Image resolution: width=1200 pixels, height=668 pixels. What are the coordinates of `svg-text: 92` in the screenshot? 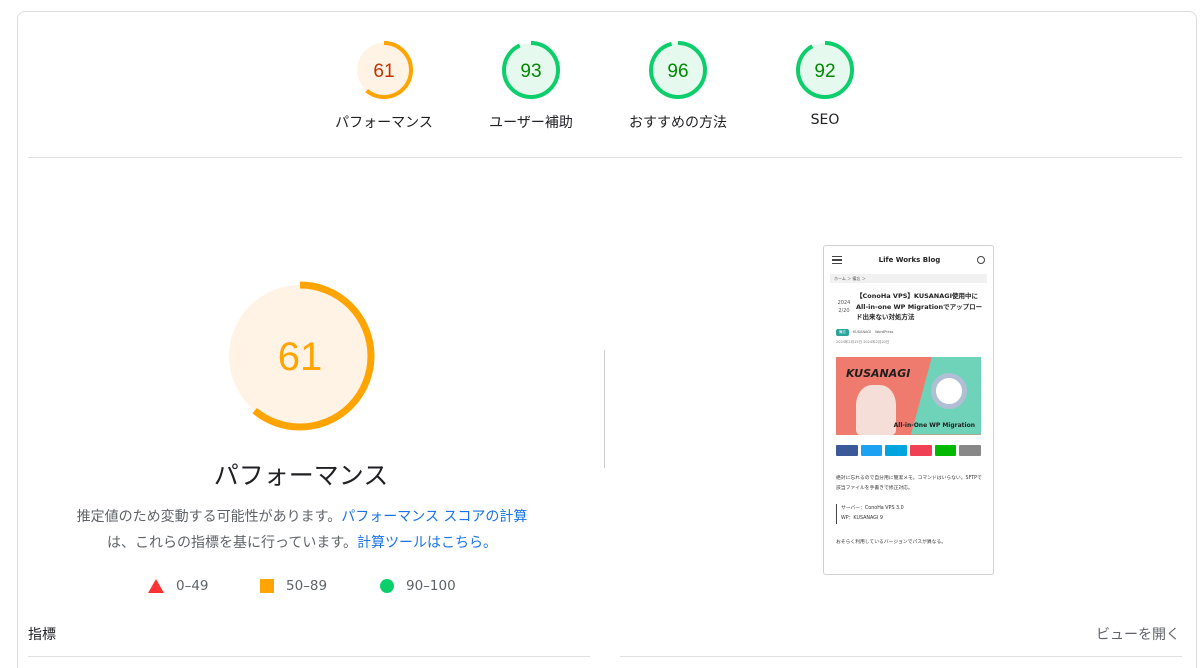 It's located at (824, 71).